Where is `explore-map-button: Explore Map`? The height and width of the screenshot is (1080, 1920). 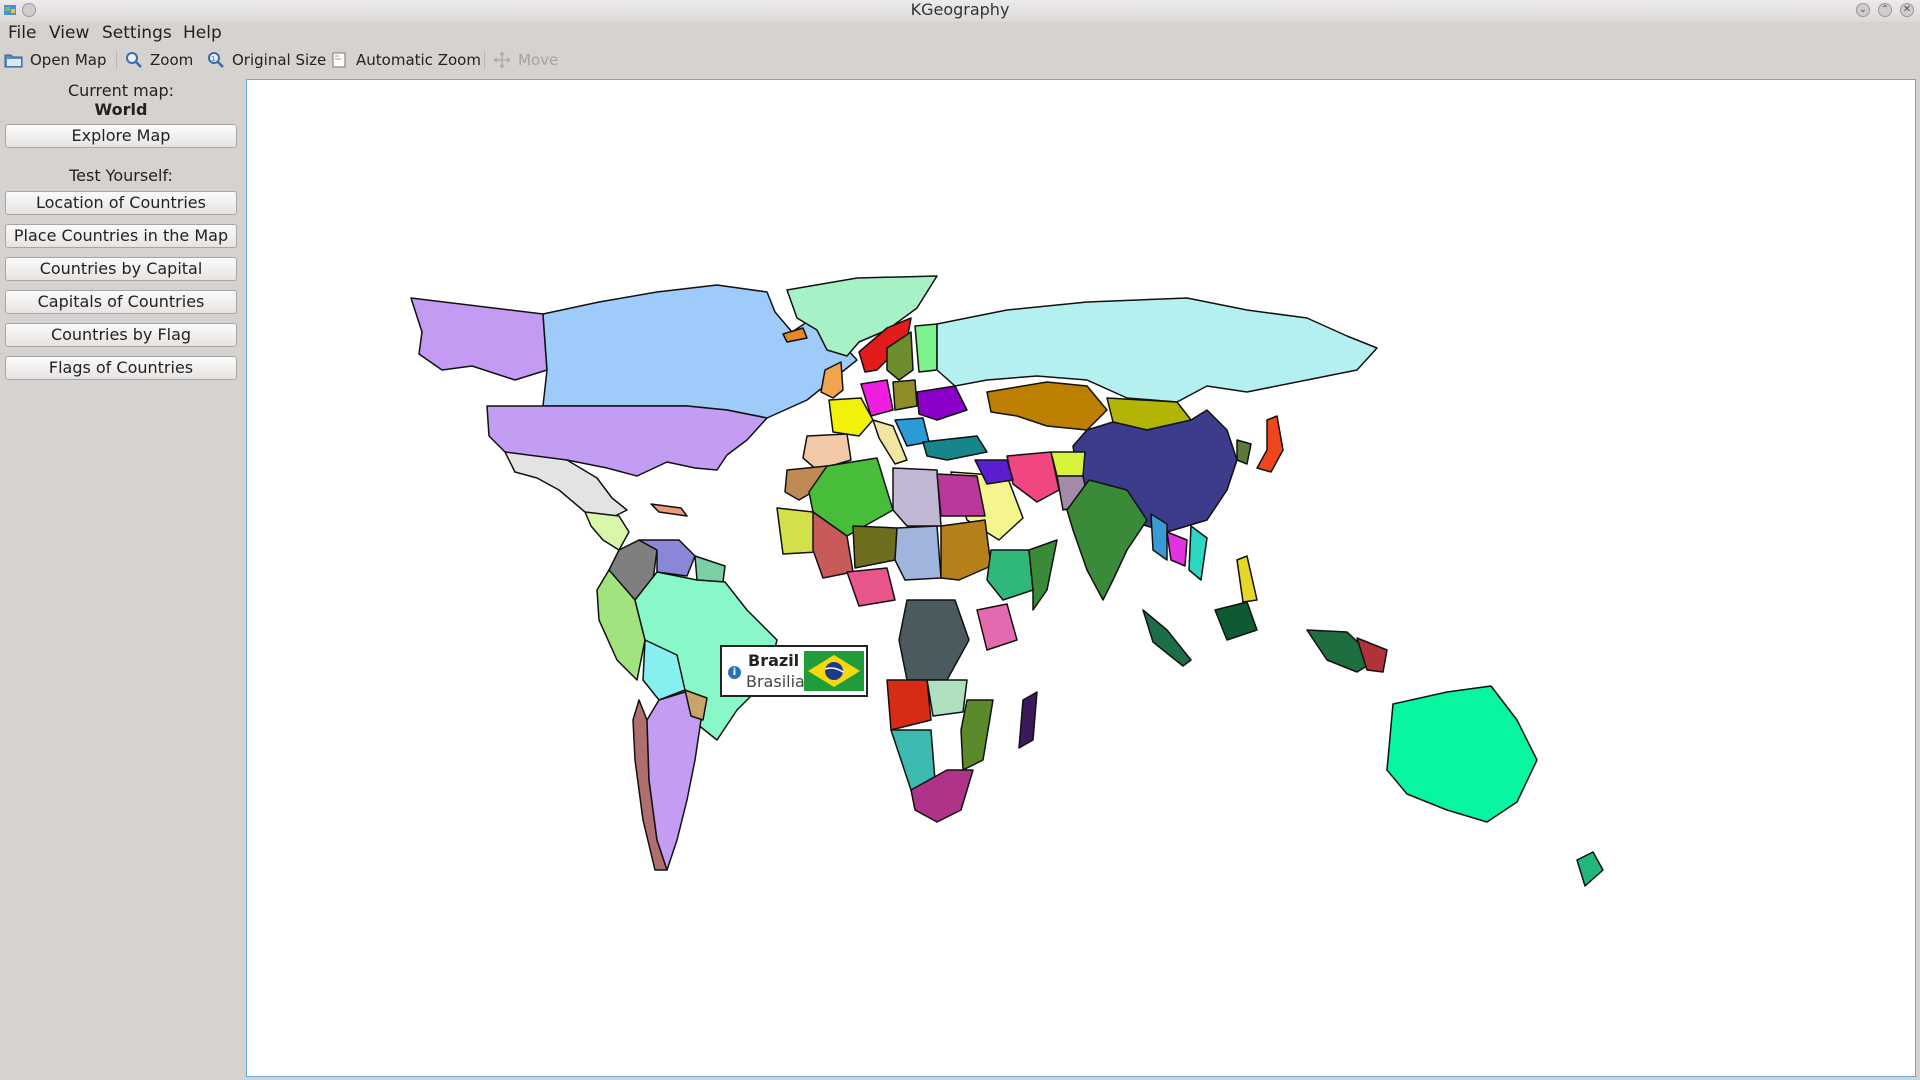
explore-map-button: Explore Map is located at coordinates (121, 136).